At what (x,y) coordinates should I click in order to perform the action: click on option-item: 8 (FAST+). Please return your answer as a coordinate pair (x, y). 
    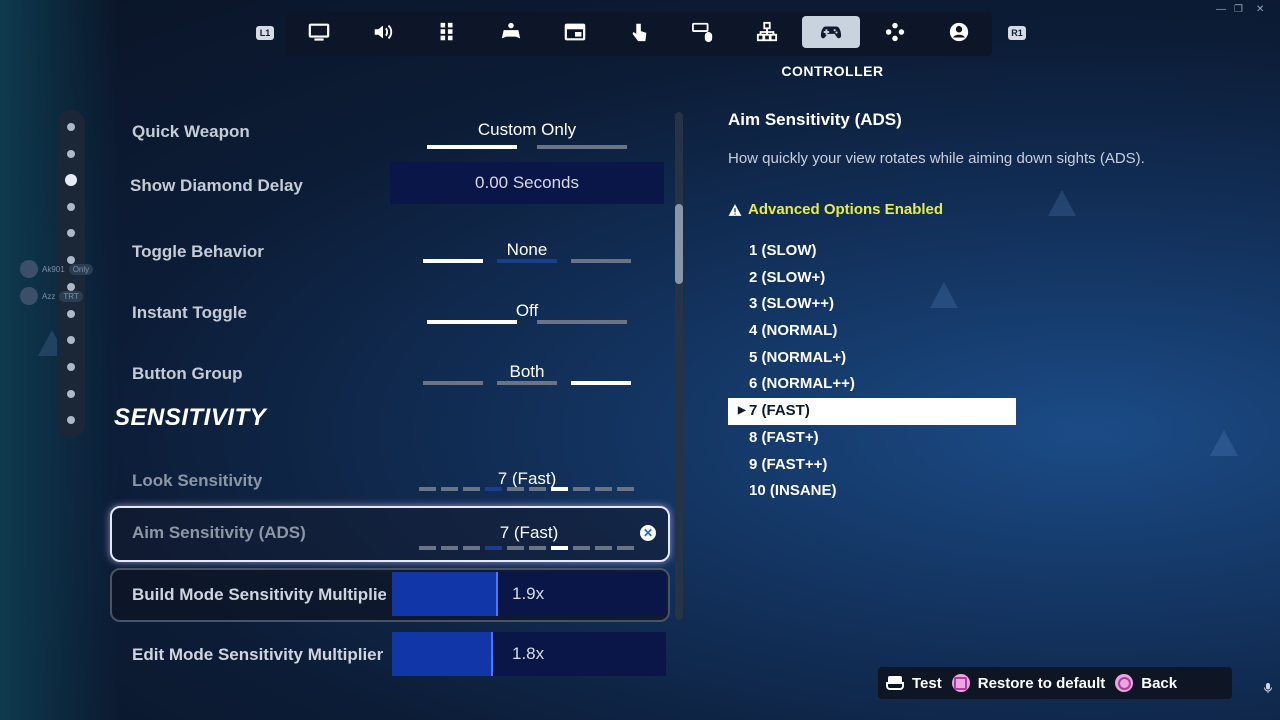
    Looking at the image, I should click on (872, 438).